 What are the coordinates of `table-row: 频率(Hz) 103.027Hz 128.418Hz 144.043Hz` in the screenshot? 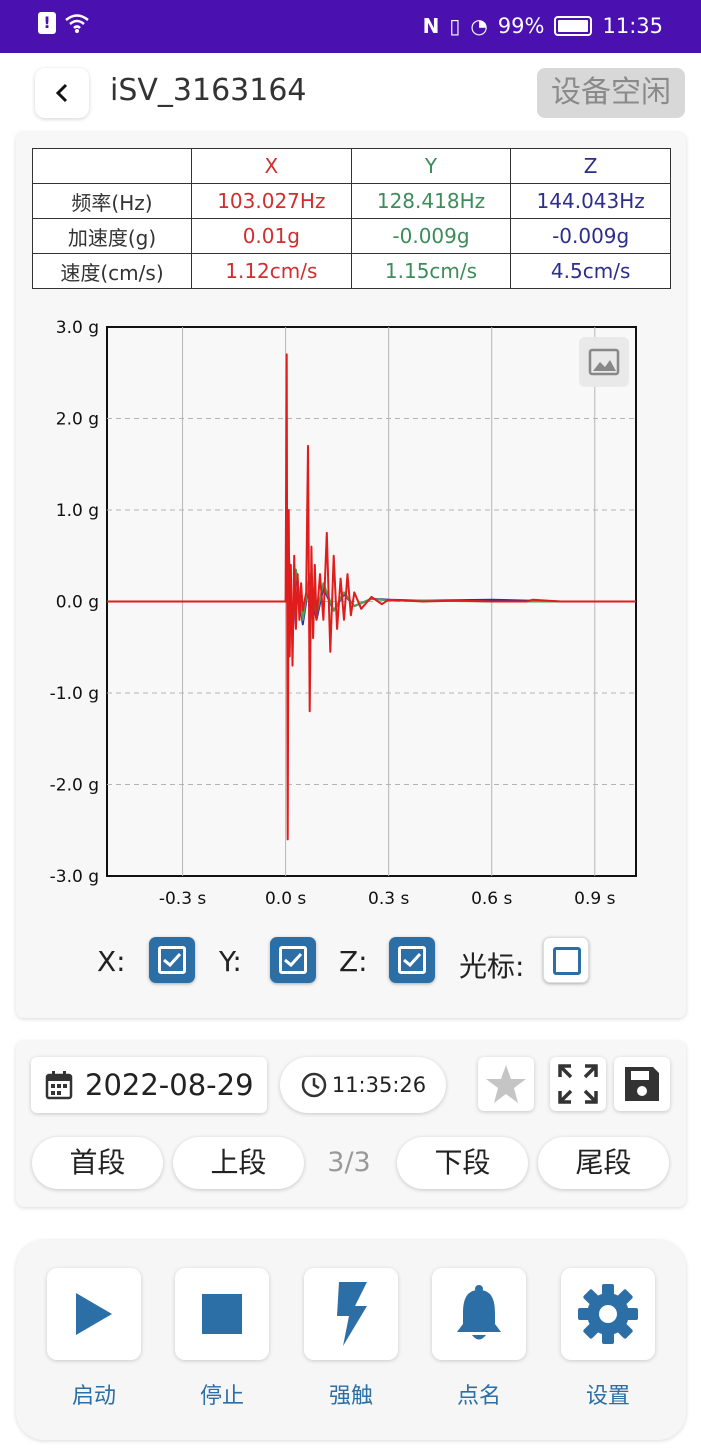 It's located at (351, 201).